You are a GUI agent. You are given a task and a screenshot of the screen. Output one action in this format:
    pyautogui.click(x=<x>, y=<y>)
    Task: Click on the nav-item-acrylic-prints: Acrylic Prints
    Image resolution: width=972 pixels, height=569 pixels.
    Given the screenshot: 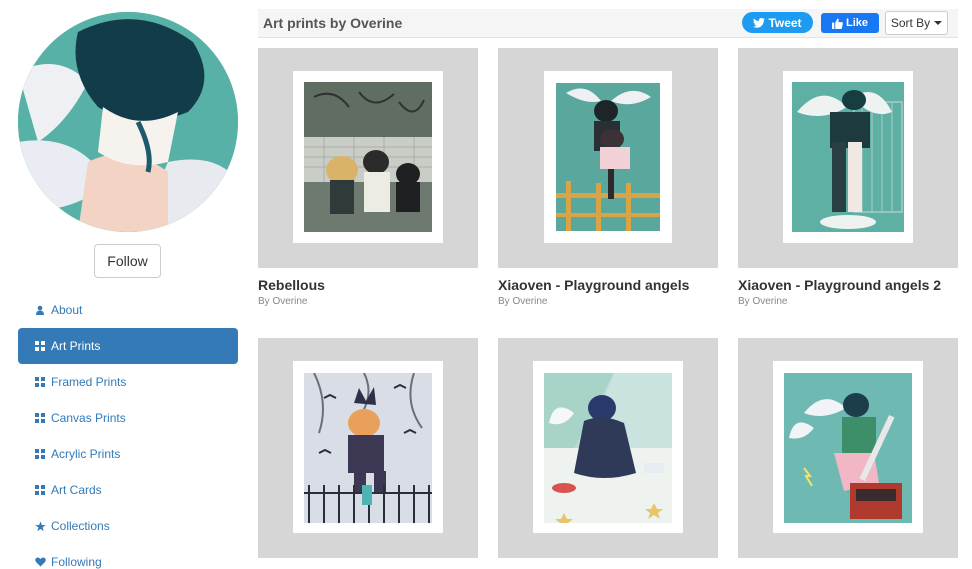 What is the action you would take?
    pyautogui.click(x=128, y=454)
    